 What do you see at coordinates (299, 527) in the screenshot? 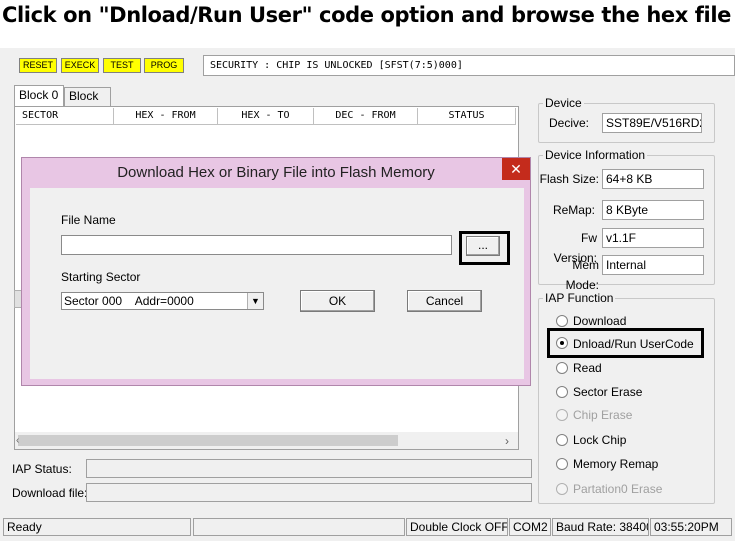
I see `status-empty-panel` at bounding box center [299, 527].